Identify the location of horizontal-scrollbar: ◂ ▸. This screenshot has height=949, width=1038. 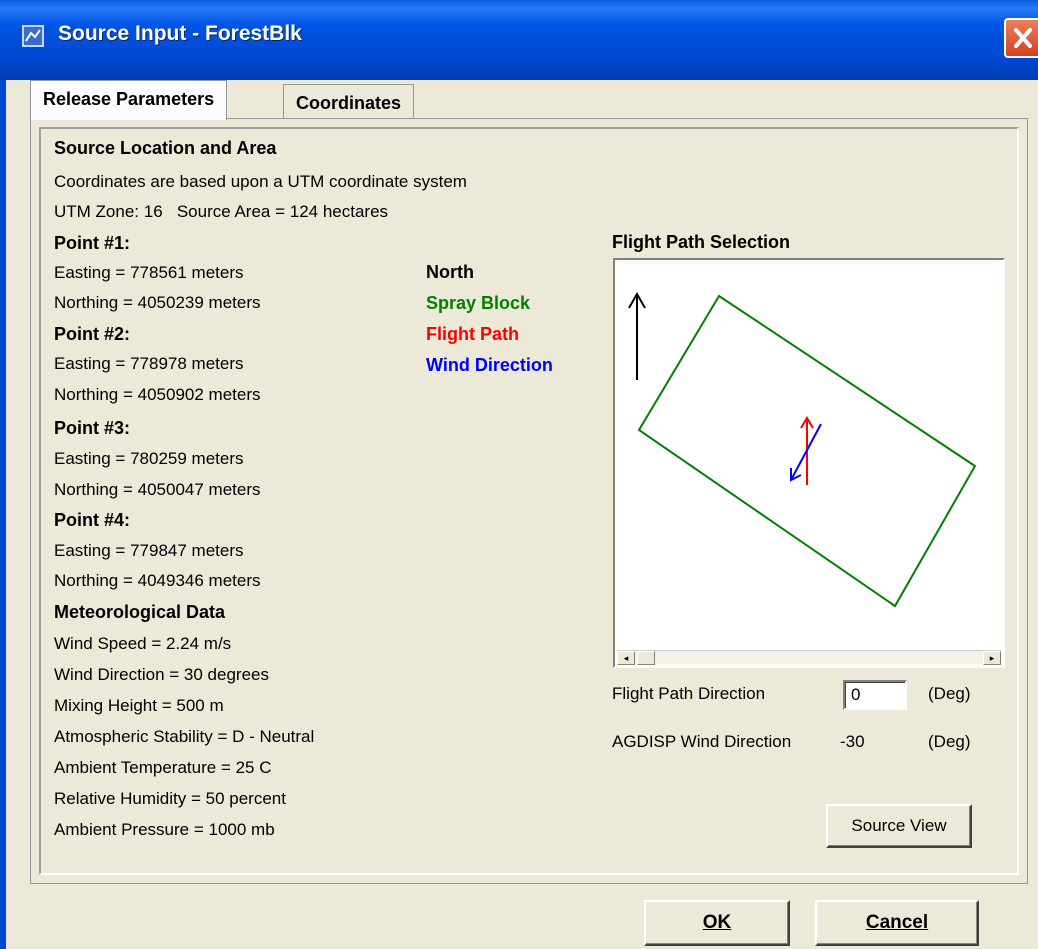
(809, 657).